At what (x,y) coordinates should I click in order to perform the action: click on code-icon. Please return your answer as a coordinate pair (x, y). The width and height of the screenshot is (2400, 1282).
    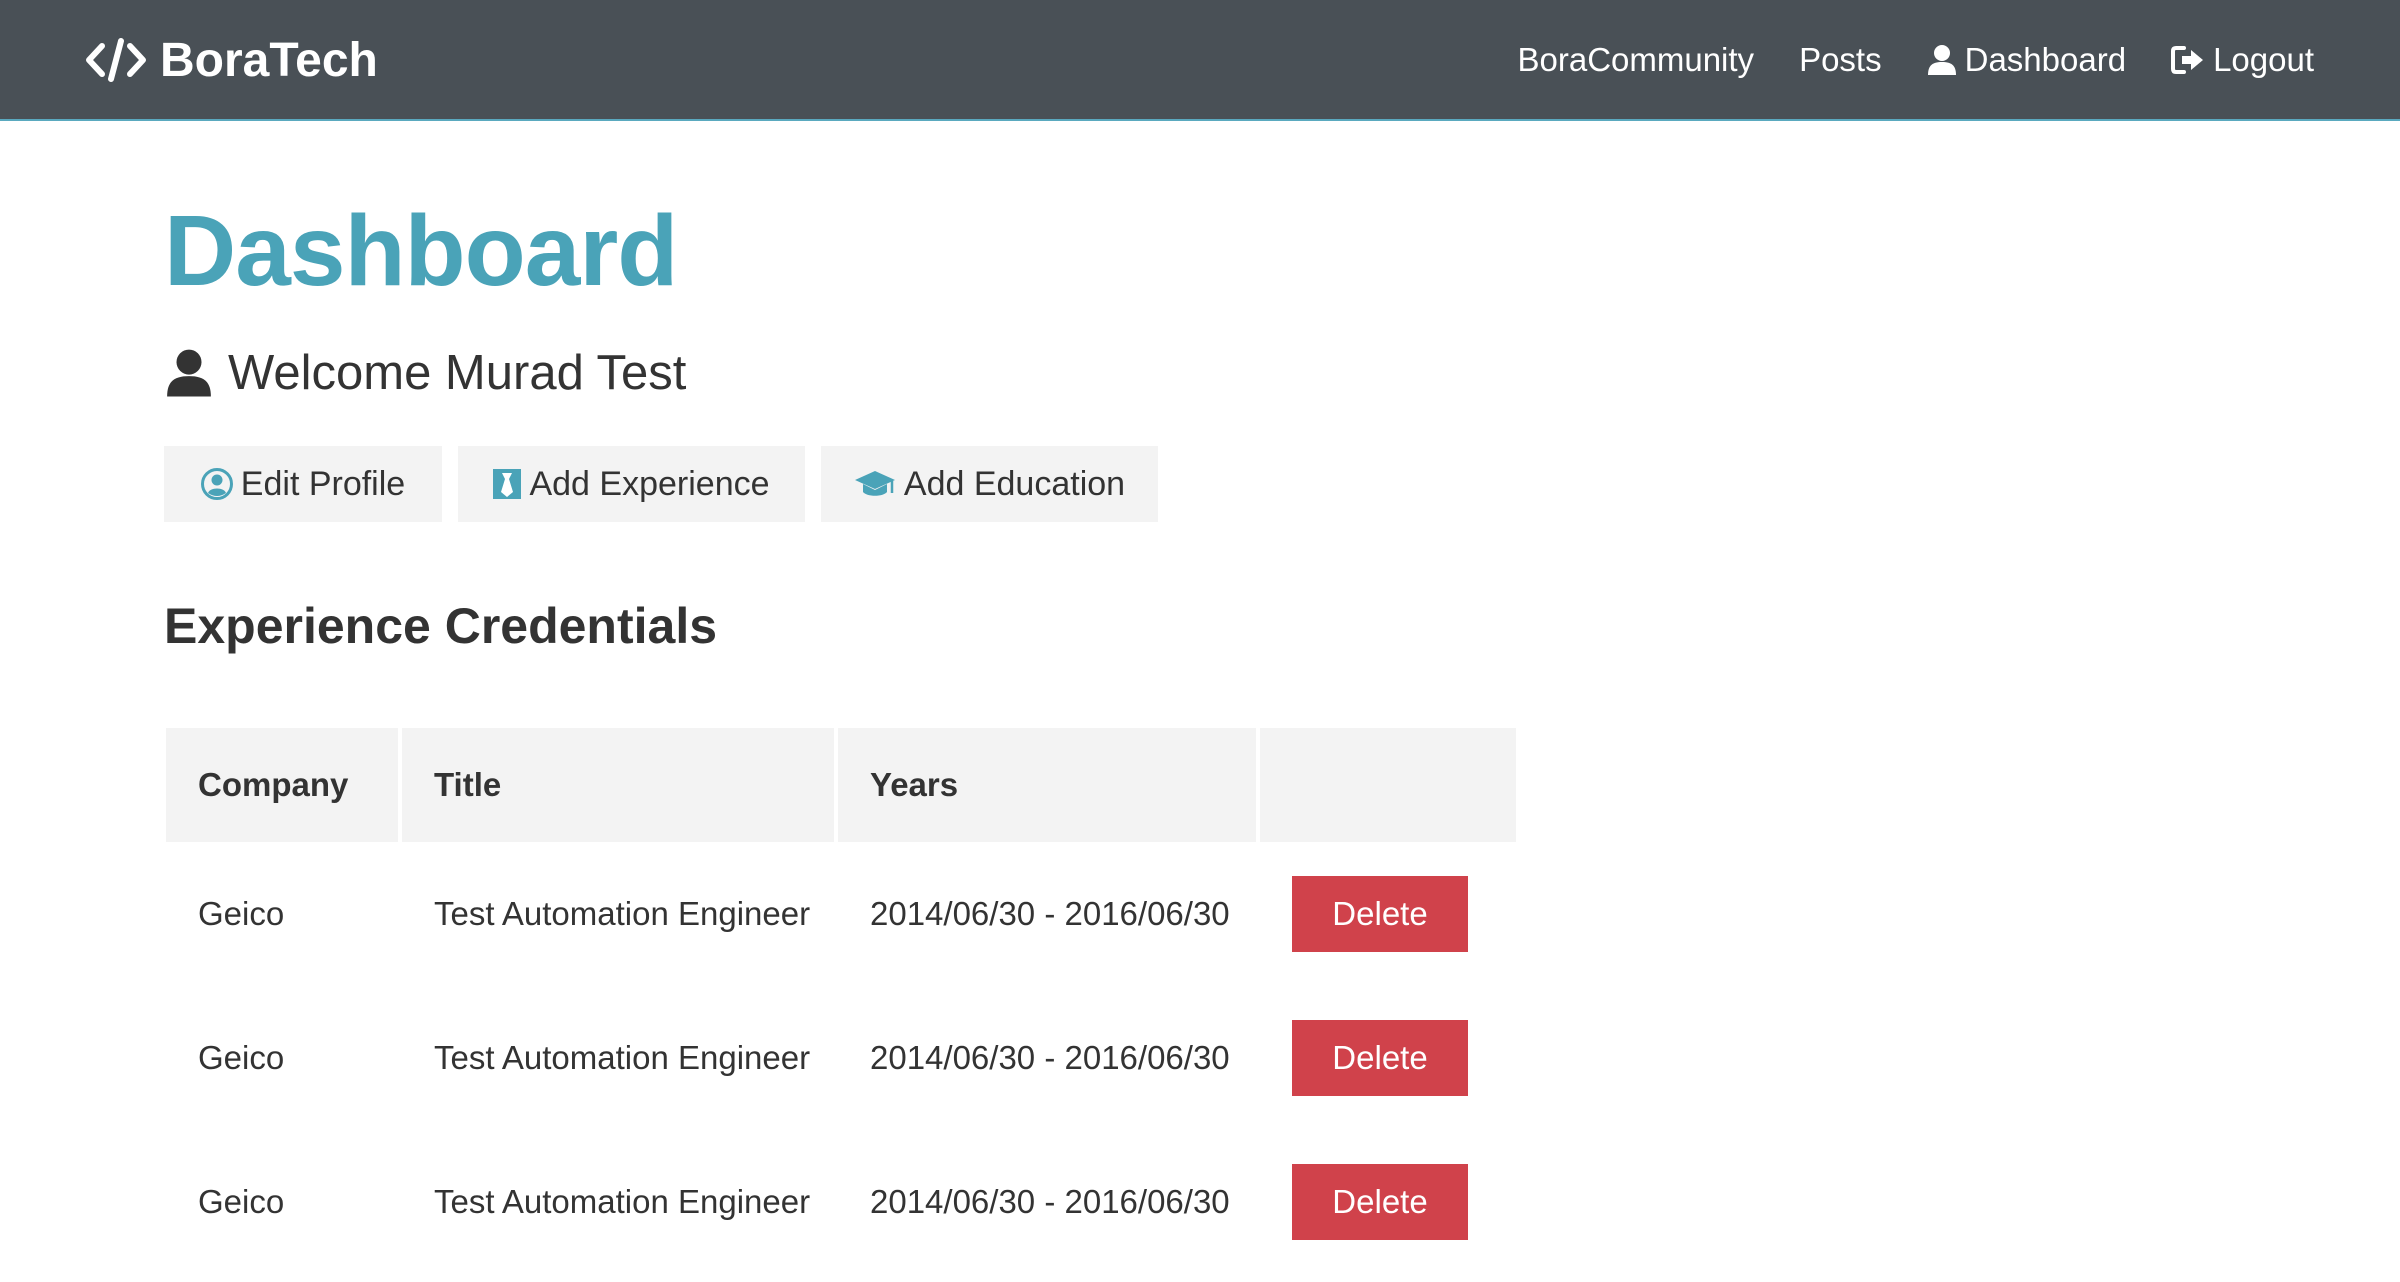
    Looking at the image, I should click on (116, 60).